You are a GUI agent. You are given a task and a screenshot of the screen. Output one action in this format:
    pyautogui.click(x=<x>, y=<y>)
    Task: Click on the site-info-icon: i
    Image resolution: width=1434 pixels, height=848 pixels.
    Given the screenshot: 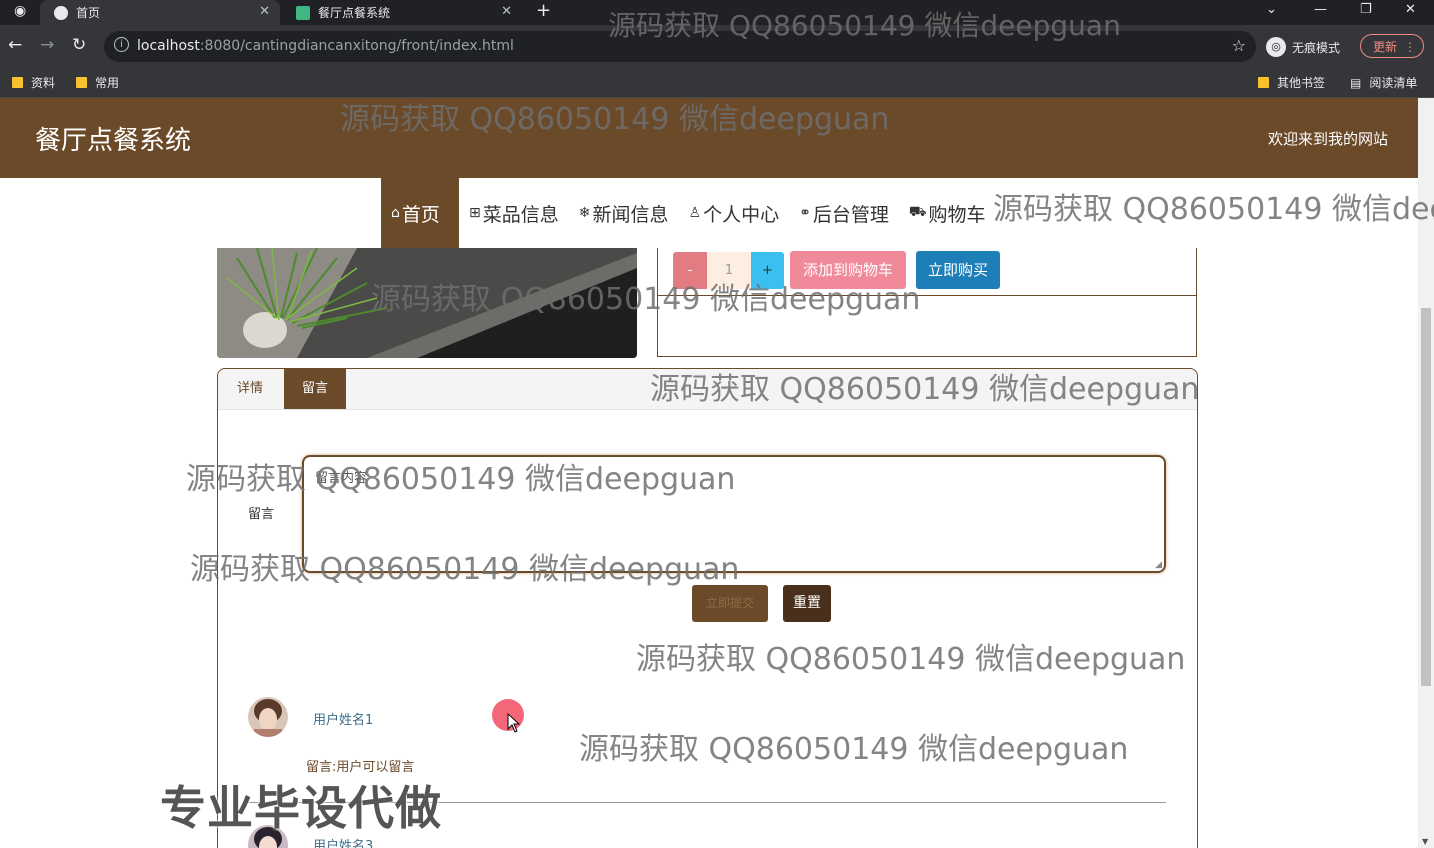 What is the action you would take?
    pyautogui.click(x=121, y=44)
    